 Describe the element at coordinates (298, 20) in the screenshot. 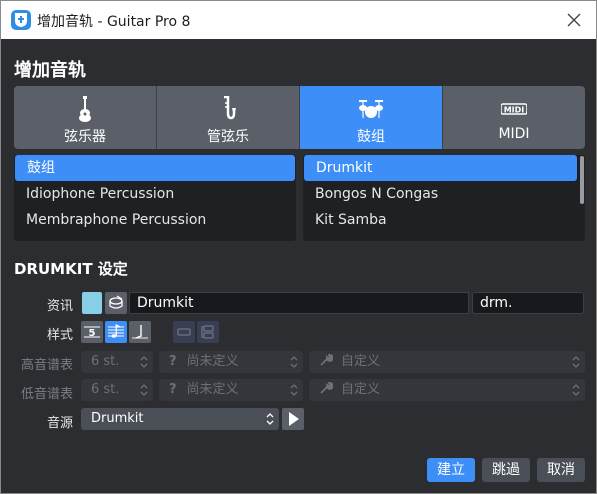

I see `title-bar: 增加音轨 - Guitar Pro 8` at that location.